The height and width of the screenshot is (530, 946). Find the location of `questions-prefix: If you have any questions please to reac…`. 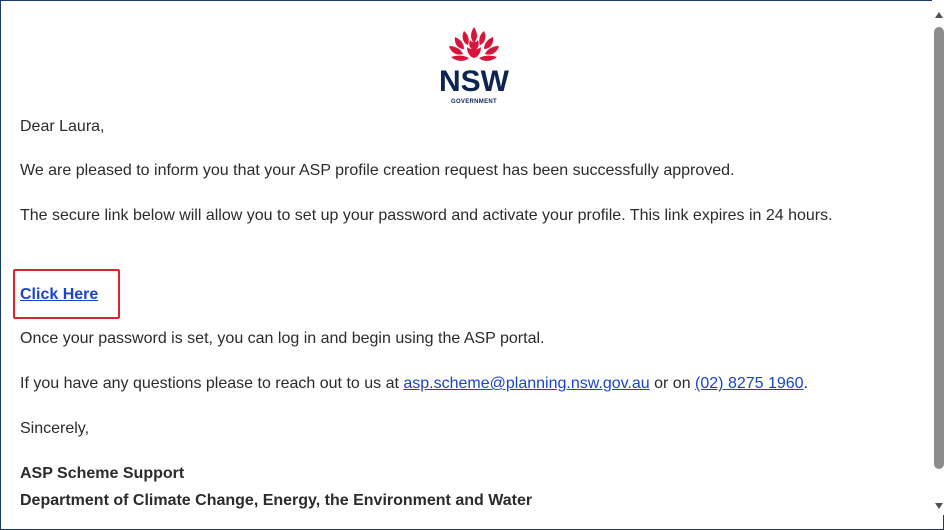

questions-prefix: If you have any questions please to reac… is located at coordinates (212, 383).